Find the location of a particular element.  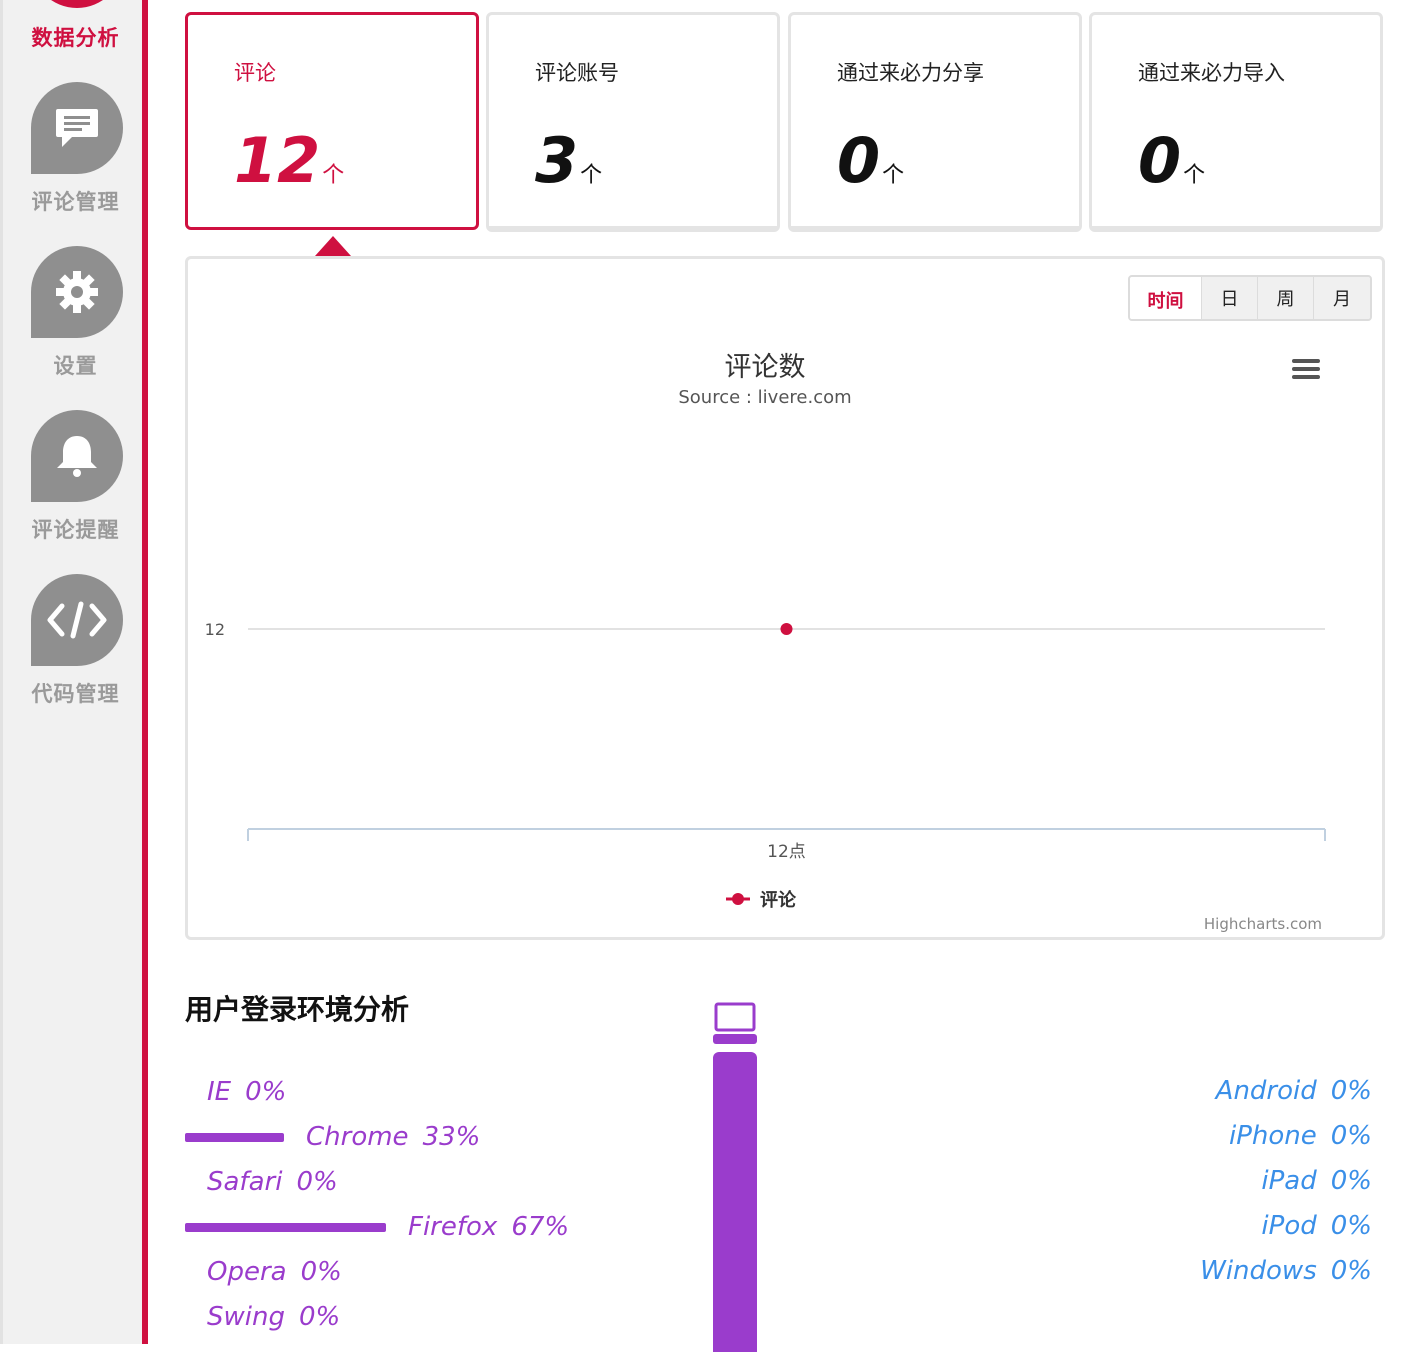

comment-icon is located at coordinates (77, 128).